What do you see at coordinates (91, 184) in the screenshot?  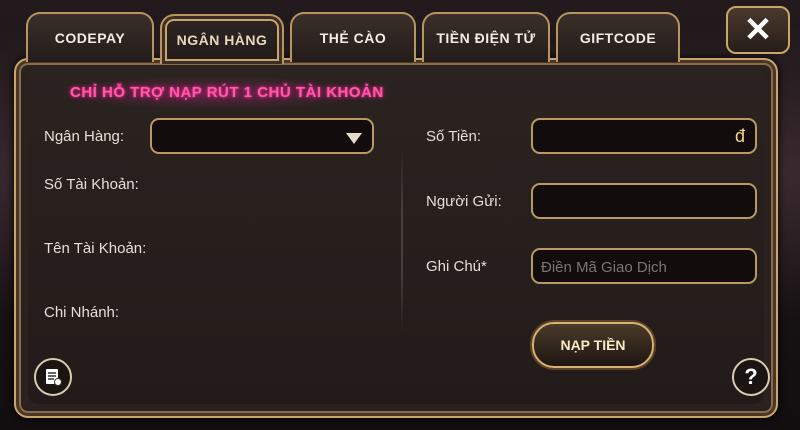 I see `account-number-label: Số Tài Khoản:` at bounding box center [91, 184].